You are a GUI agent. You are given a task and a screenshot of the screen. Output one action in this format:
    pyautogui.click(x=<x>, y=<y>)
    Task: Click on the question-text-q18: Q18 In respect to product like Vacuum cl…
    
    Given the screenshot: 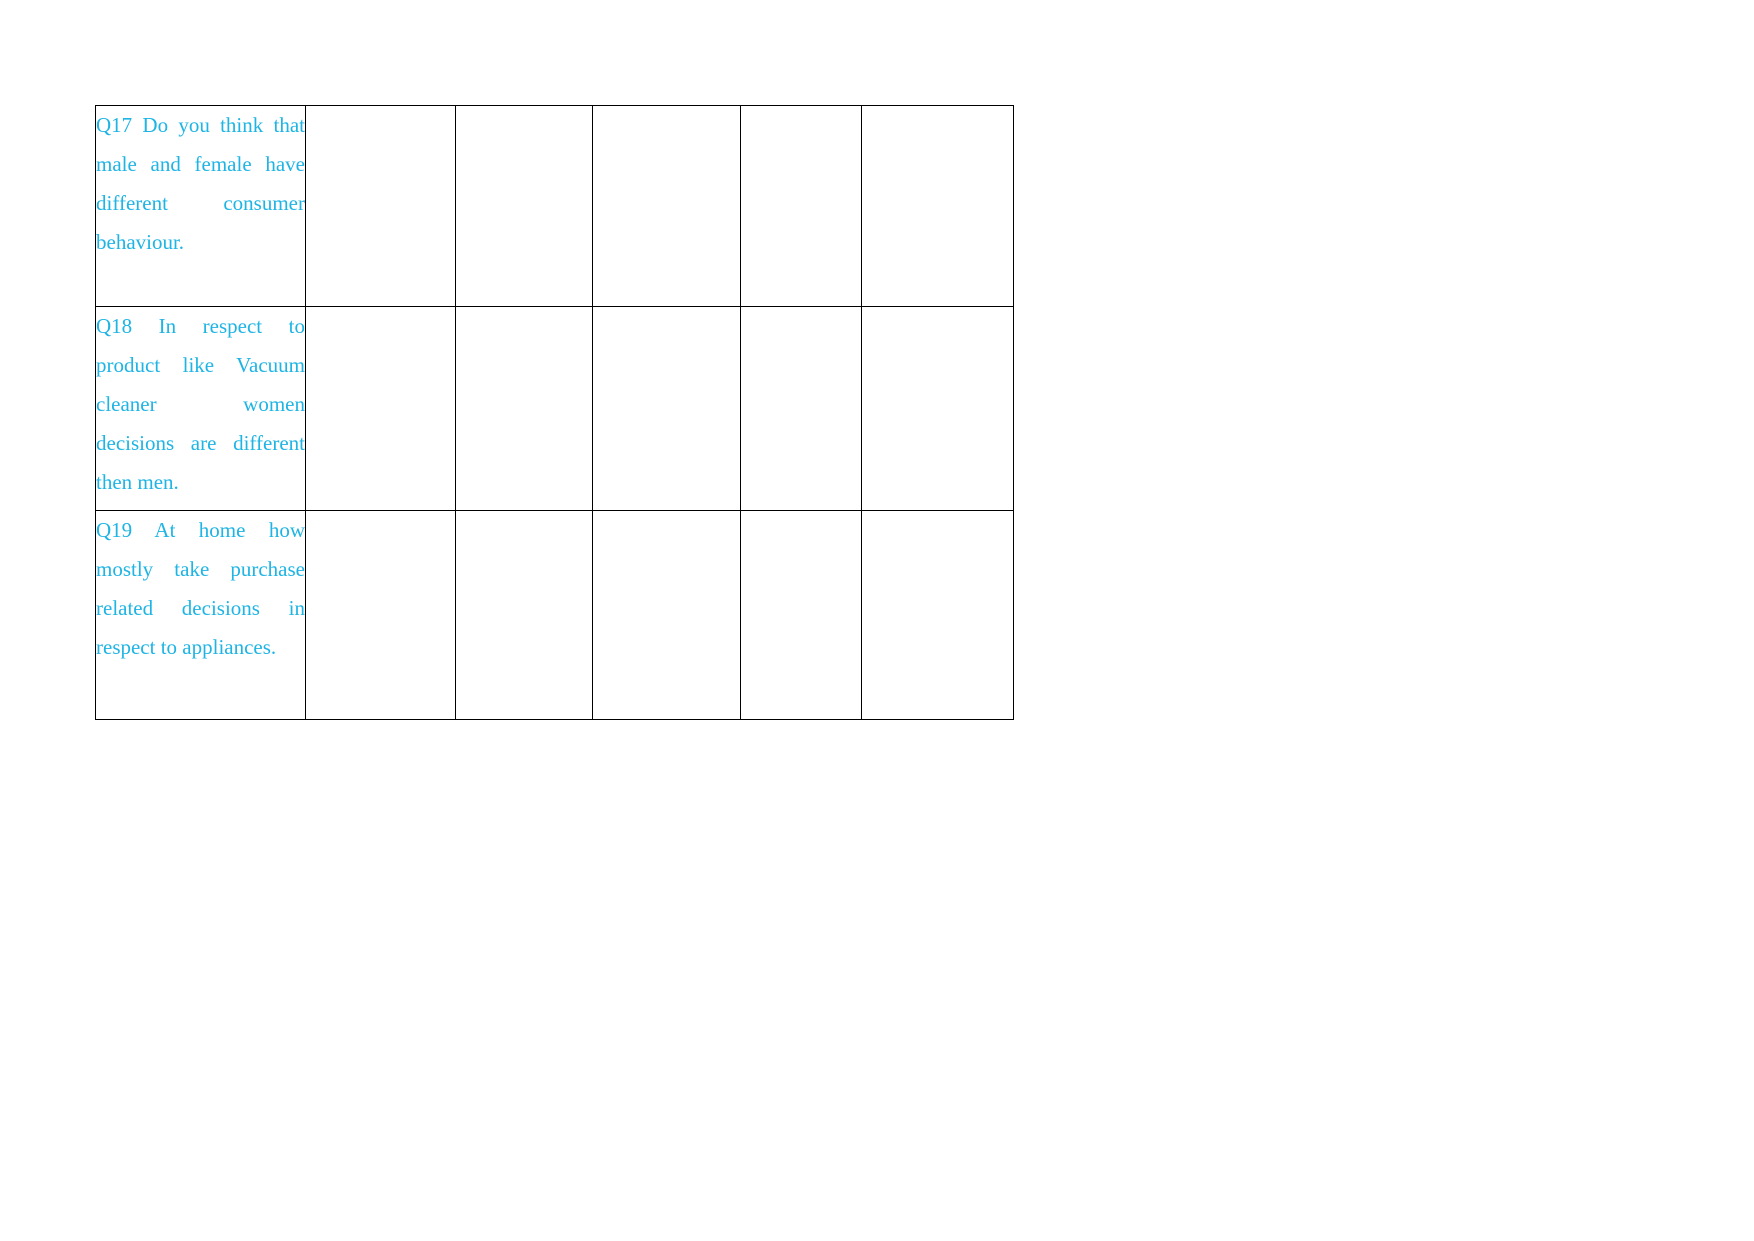 What is the action you would take?
    pyautogui.click(x=200, y=404)
    